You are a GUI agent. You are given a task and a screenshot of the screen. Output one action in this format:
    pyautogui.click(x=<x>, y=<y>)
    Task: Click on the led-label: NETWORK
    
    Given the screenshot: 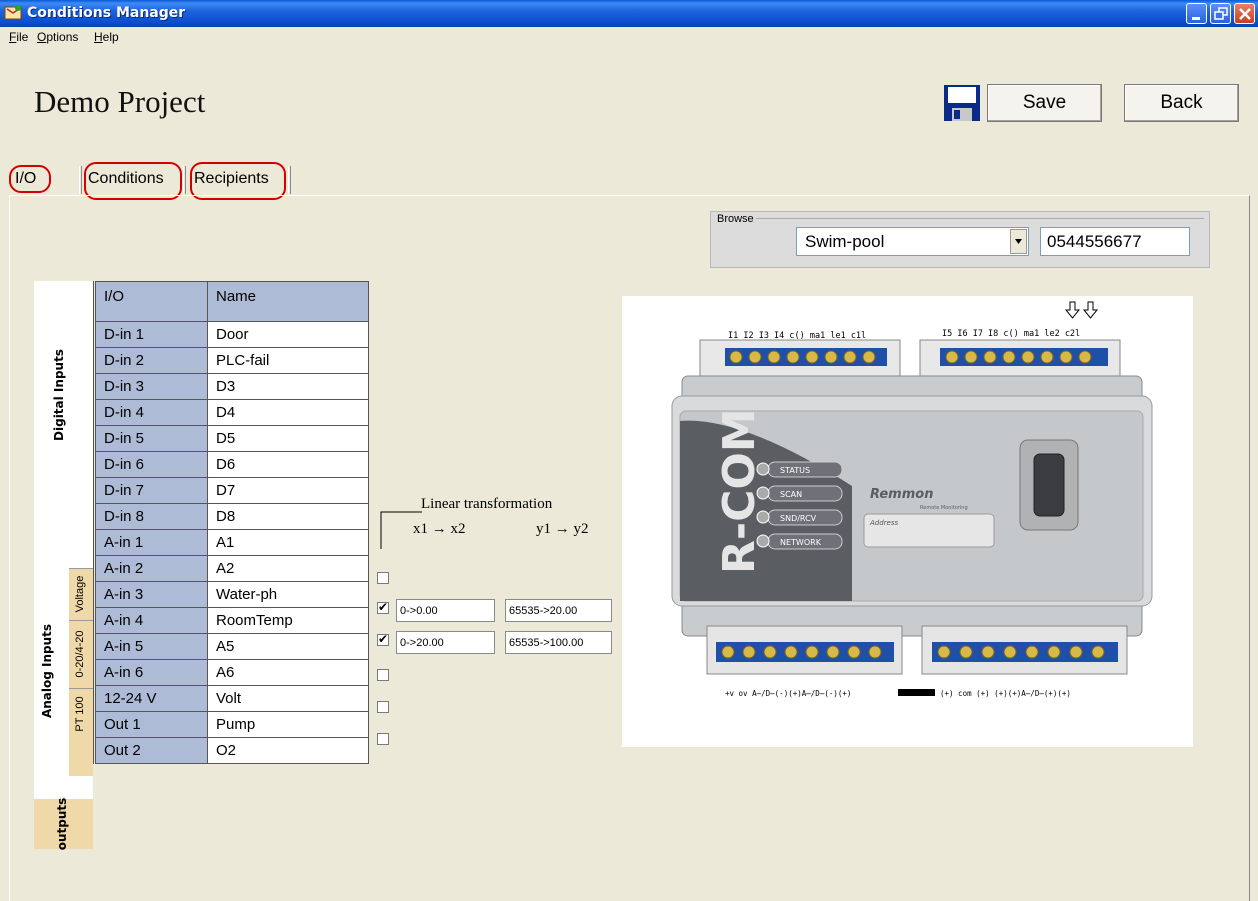 What is the action you would take?
    pyautogui.click(x=801, y=542)
    